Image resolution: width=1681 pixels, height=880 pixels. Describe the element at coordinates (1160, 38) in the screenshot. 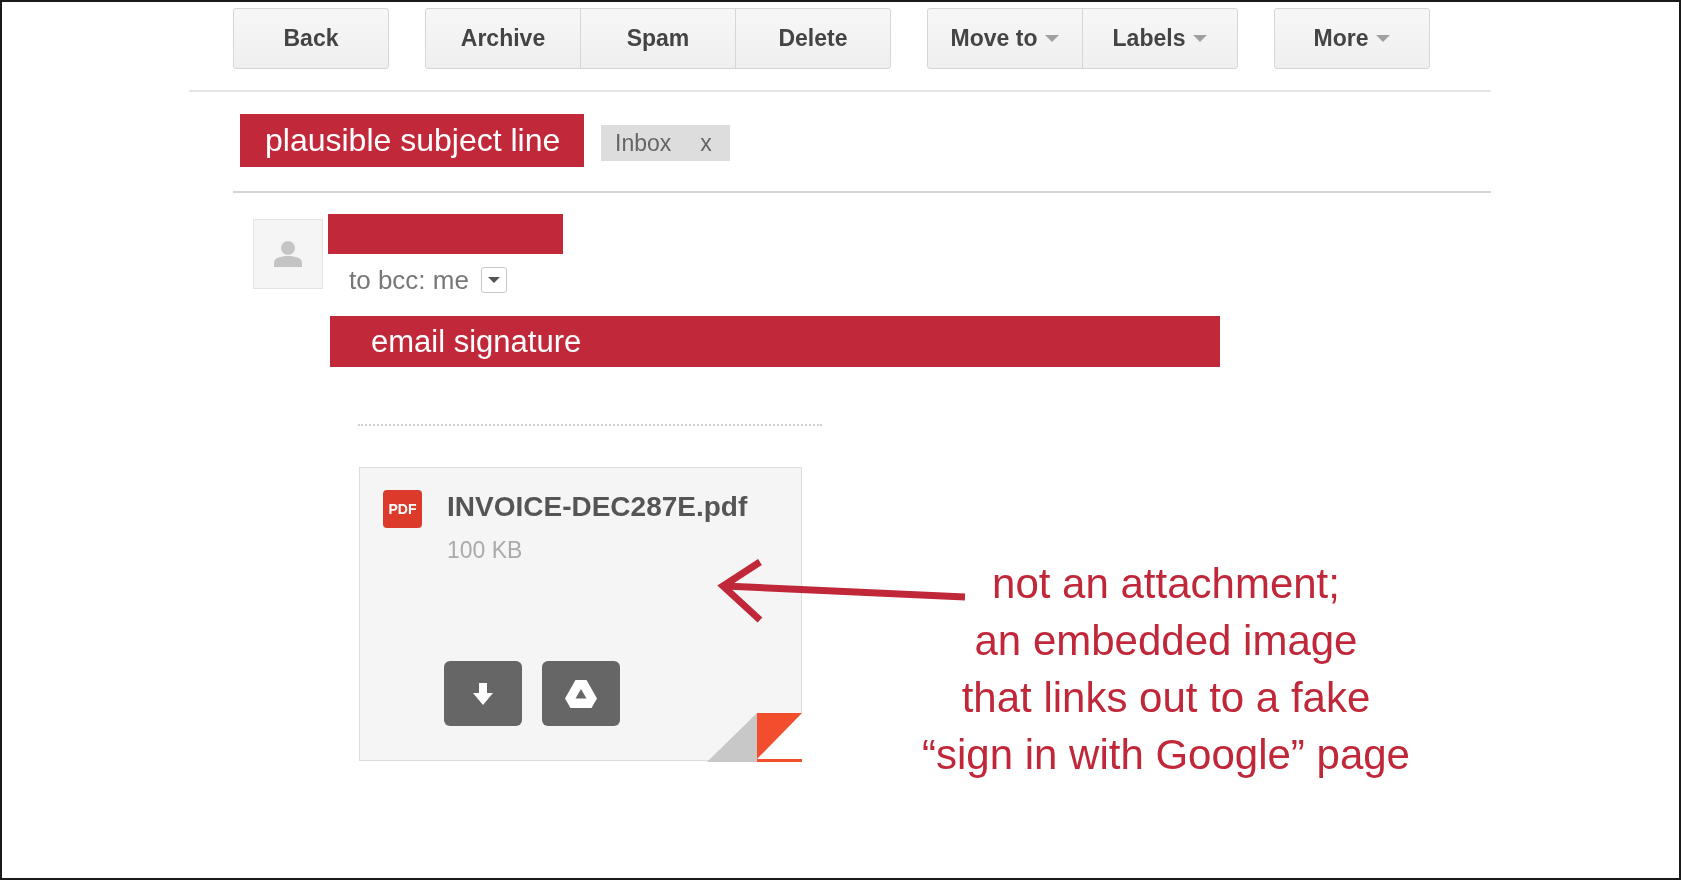

I see `toolbar-button: Labels` at that location.